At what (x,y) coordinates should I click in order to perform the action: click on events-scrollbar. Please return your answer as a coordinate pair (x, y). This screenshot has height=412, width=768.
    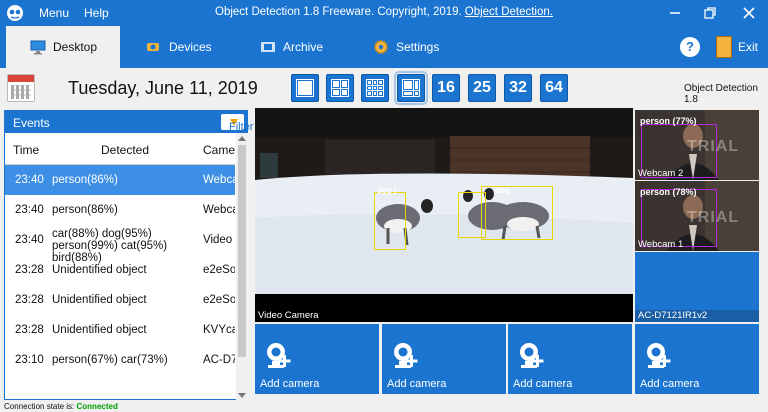
    Looking at the image, I should click on (242, 267).